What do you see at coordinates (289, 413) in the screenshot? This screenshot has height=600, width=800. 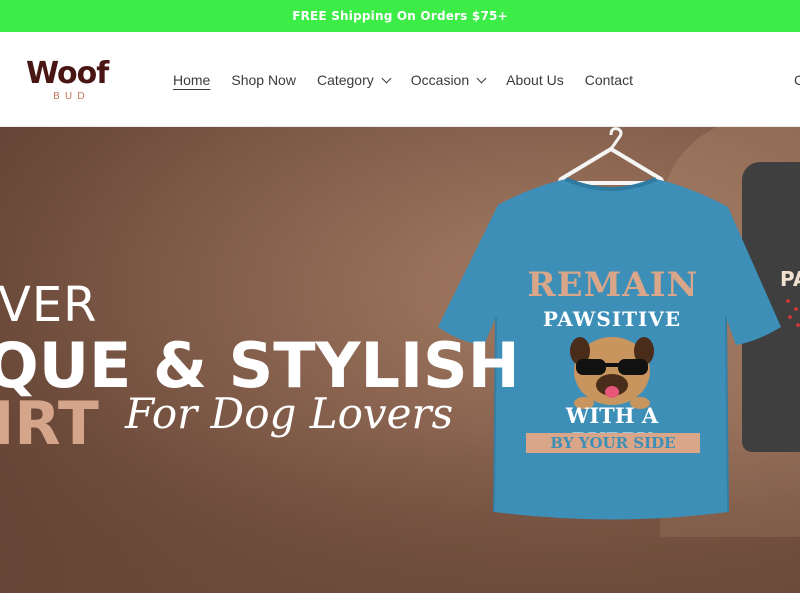 I see `hero-script-tagline: For Dog Lovers` at bounding box center [289, 413].